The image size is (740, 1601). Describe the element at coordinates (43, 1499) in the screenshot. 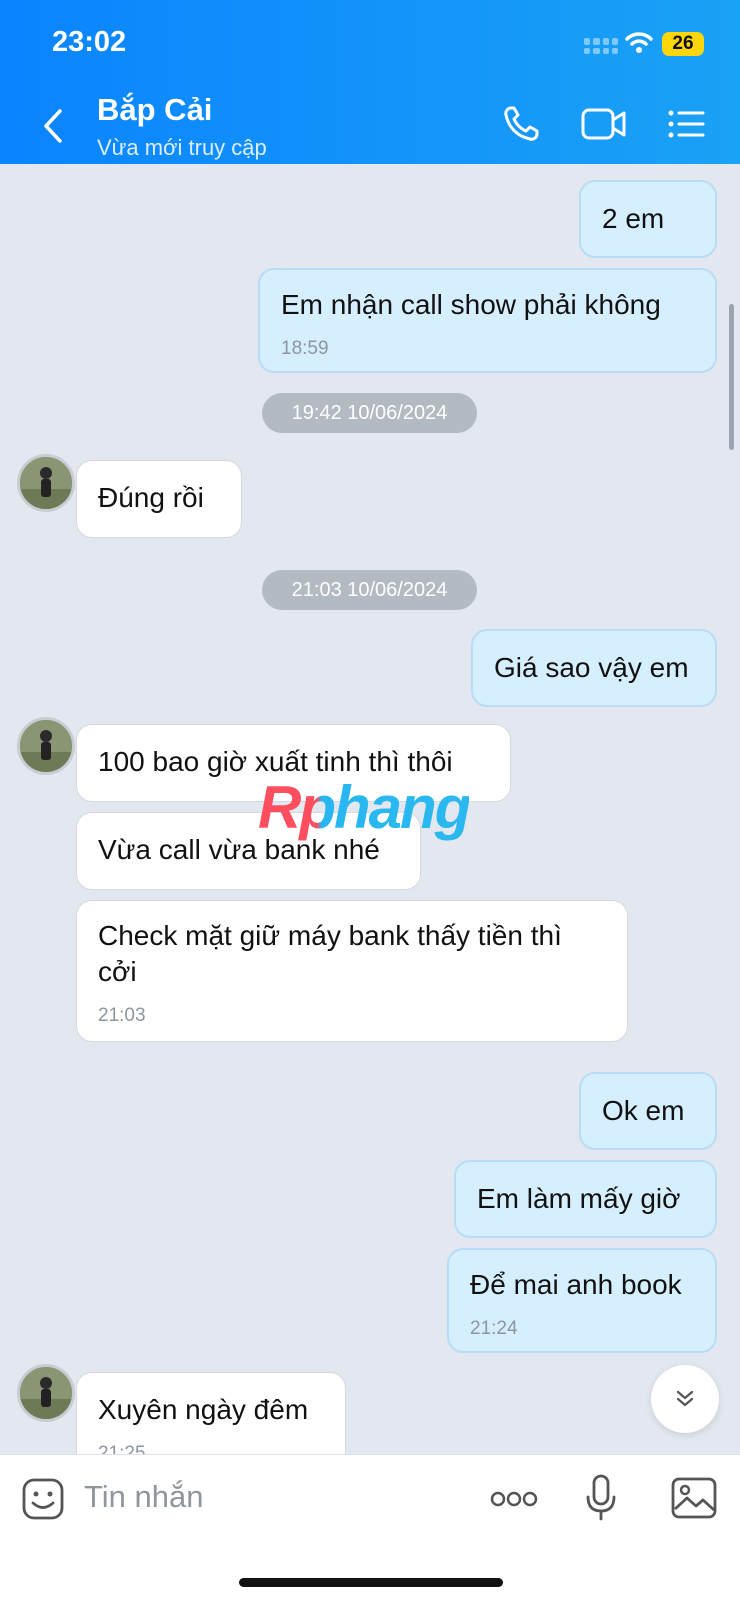

I see `sticker-icon` at that location.